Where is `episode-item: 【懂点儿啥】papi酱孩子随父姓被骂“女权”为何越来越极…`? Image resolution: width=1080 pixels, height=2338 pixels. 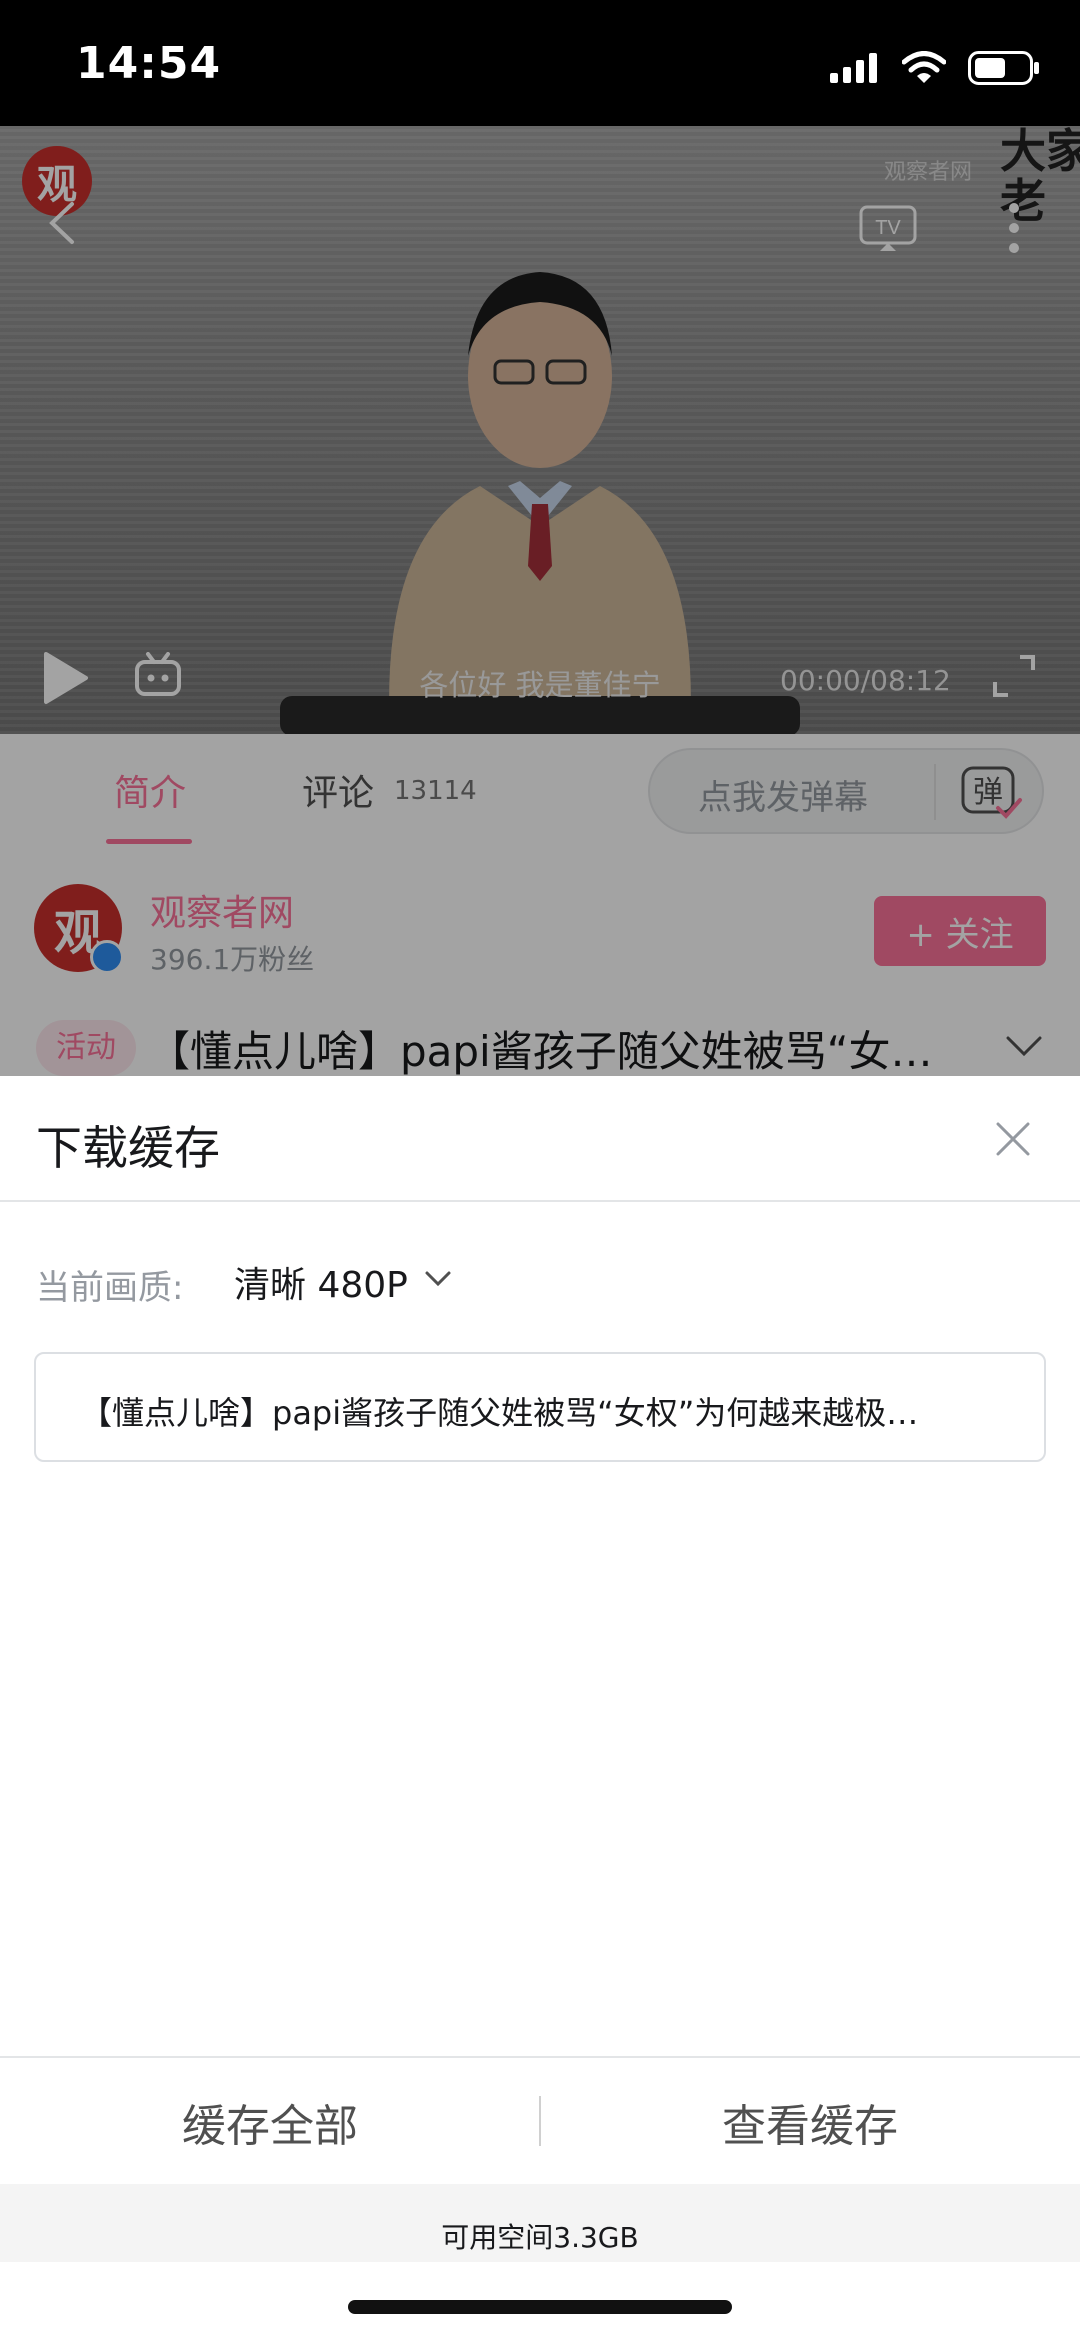 episode-item: 【懂点儿啥】papi酱孩子随父姓被骂“女权”为何越来越极… is located at coordinates (540, 1407).